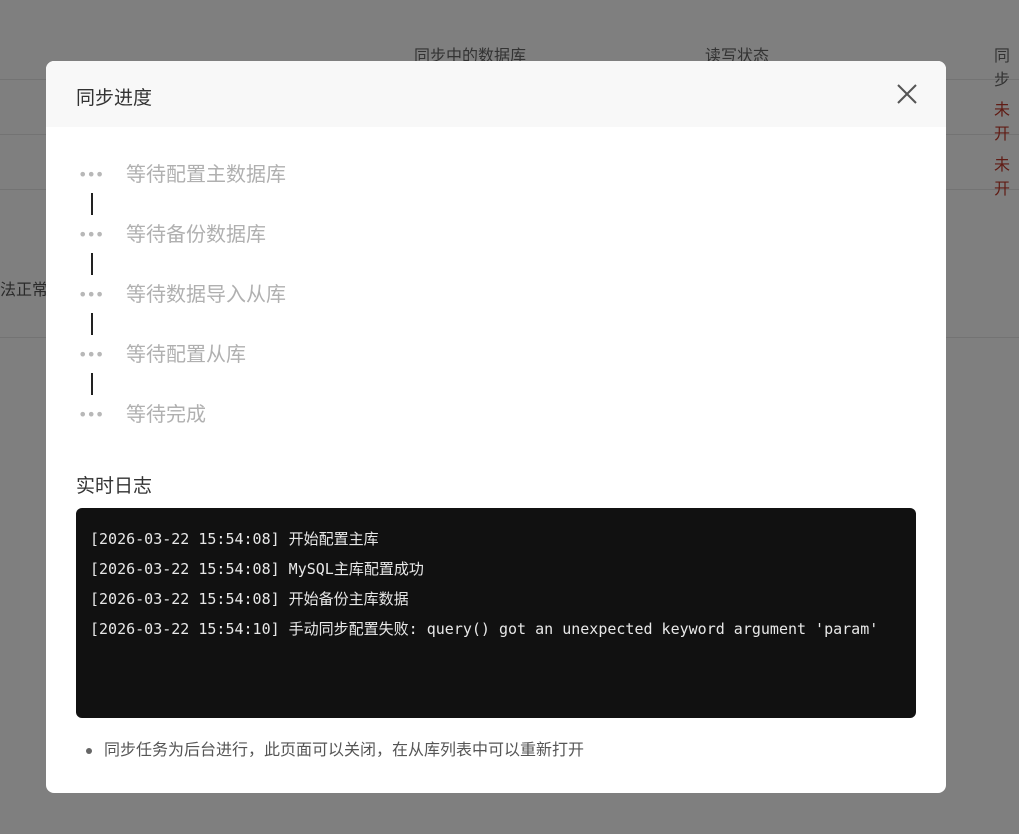 This screenshot has width=1019, height=834. I want to click on close-button, so click(907, 94).